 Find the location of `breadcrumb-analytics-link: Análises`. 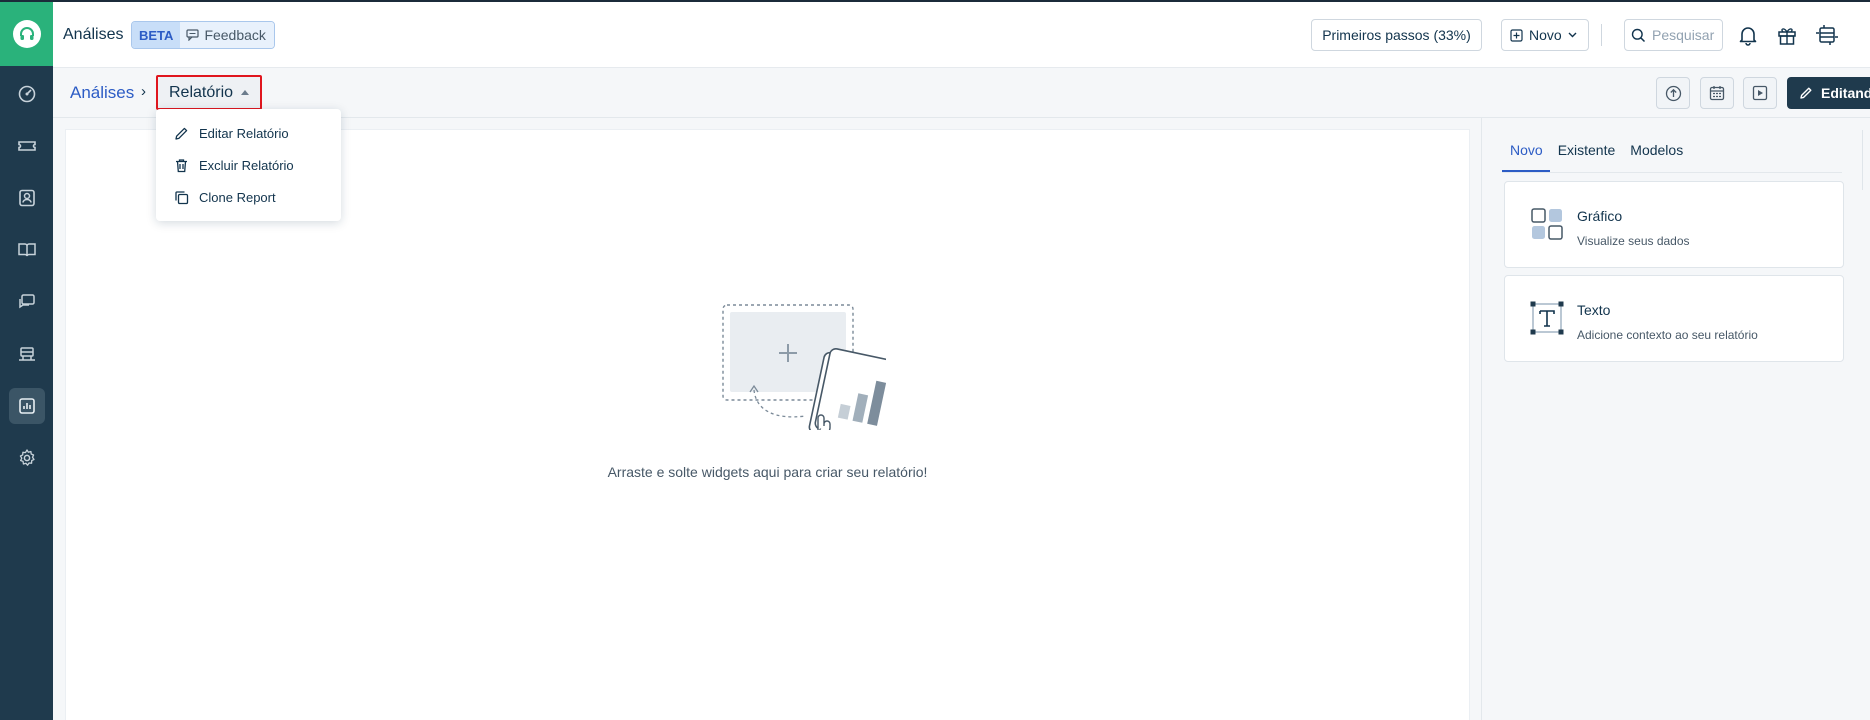

breadcrumb-analytics-link: Análises is located at coordinates (102, 93).